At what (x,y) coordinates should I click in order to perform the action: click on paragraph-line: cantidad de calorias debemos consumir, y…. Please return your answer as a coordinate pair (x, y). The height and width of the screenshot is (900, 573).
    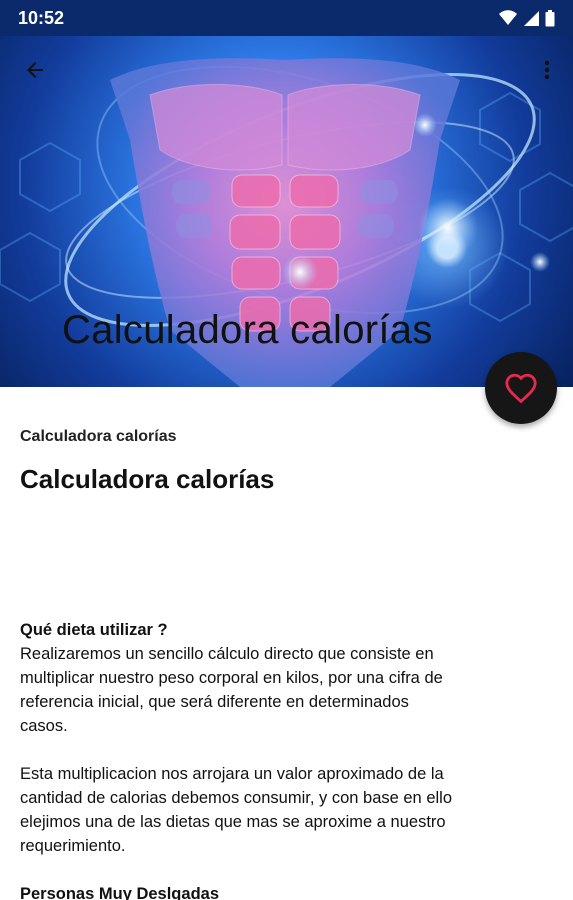
    Looking at the image, I should click on (236, 798).